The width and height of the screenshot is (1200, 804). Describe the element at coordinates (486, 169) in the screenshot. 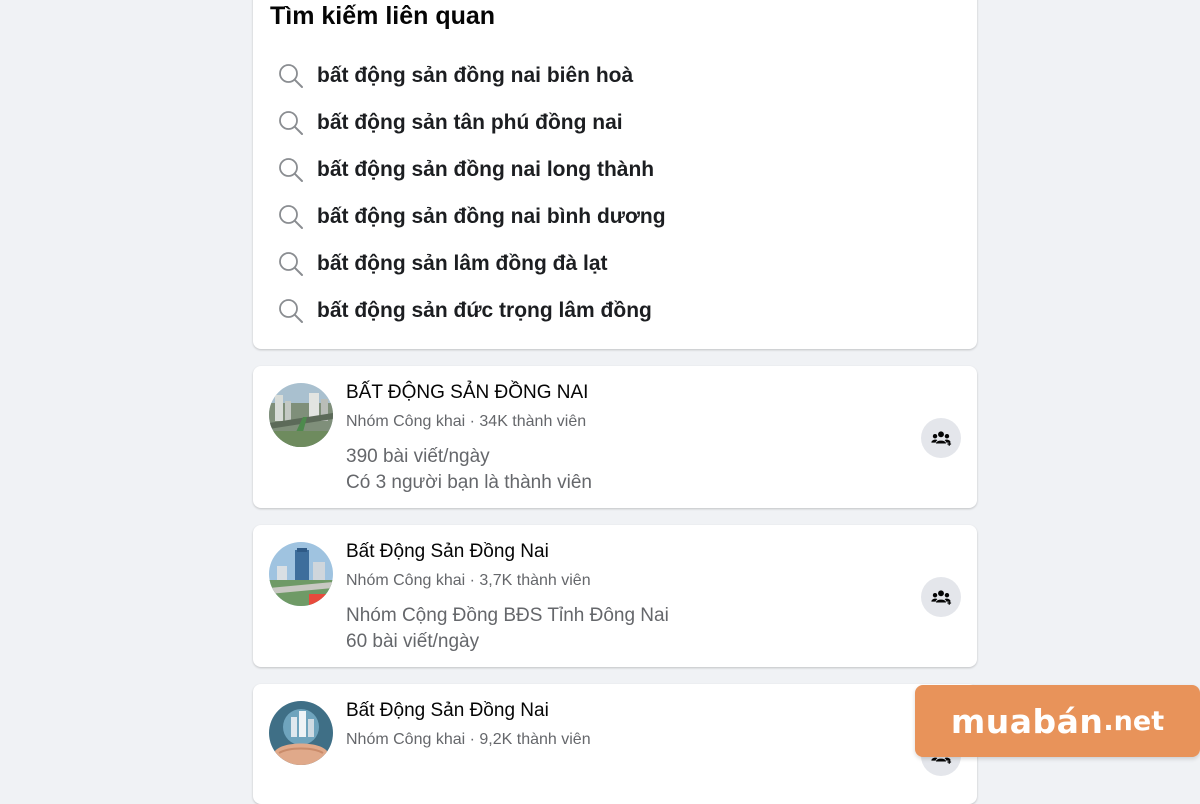

I see `suggestion-label: bất động sản đồng nai long thành` at that location.